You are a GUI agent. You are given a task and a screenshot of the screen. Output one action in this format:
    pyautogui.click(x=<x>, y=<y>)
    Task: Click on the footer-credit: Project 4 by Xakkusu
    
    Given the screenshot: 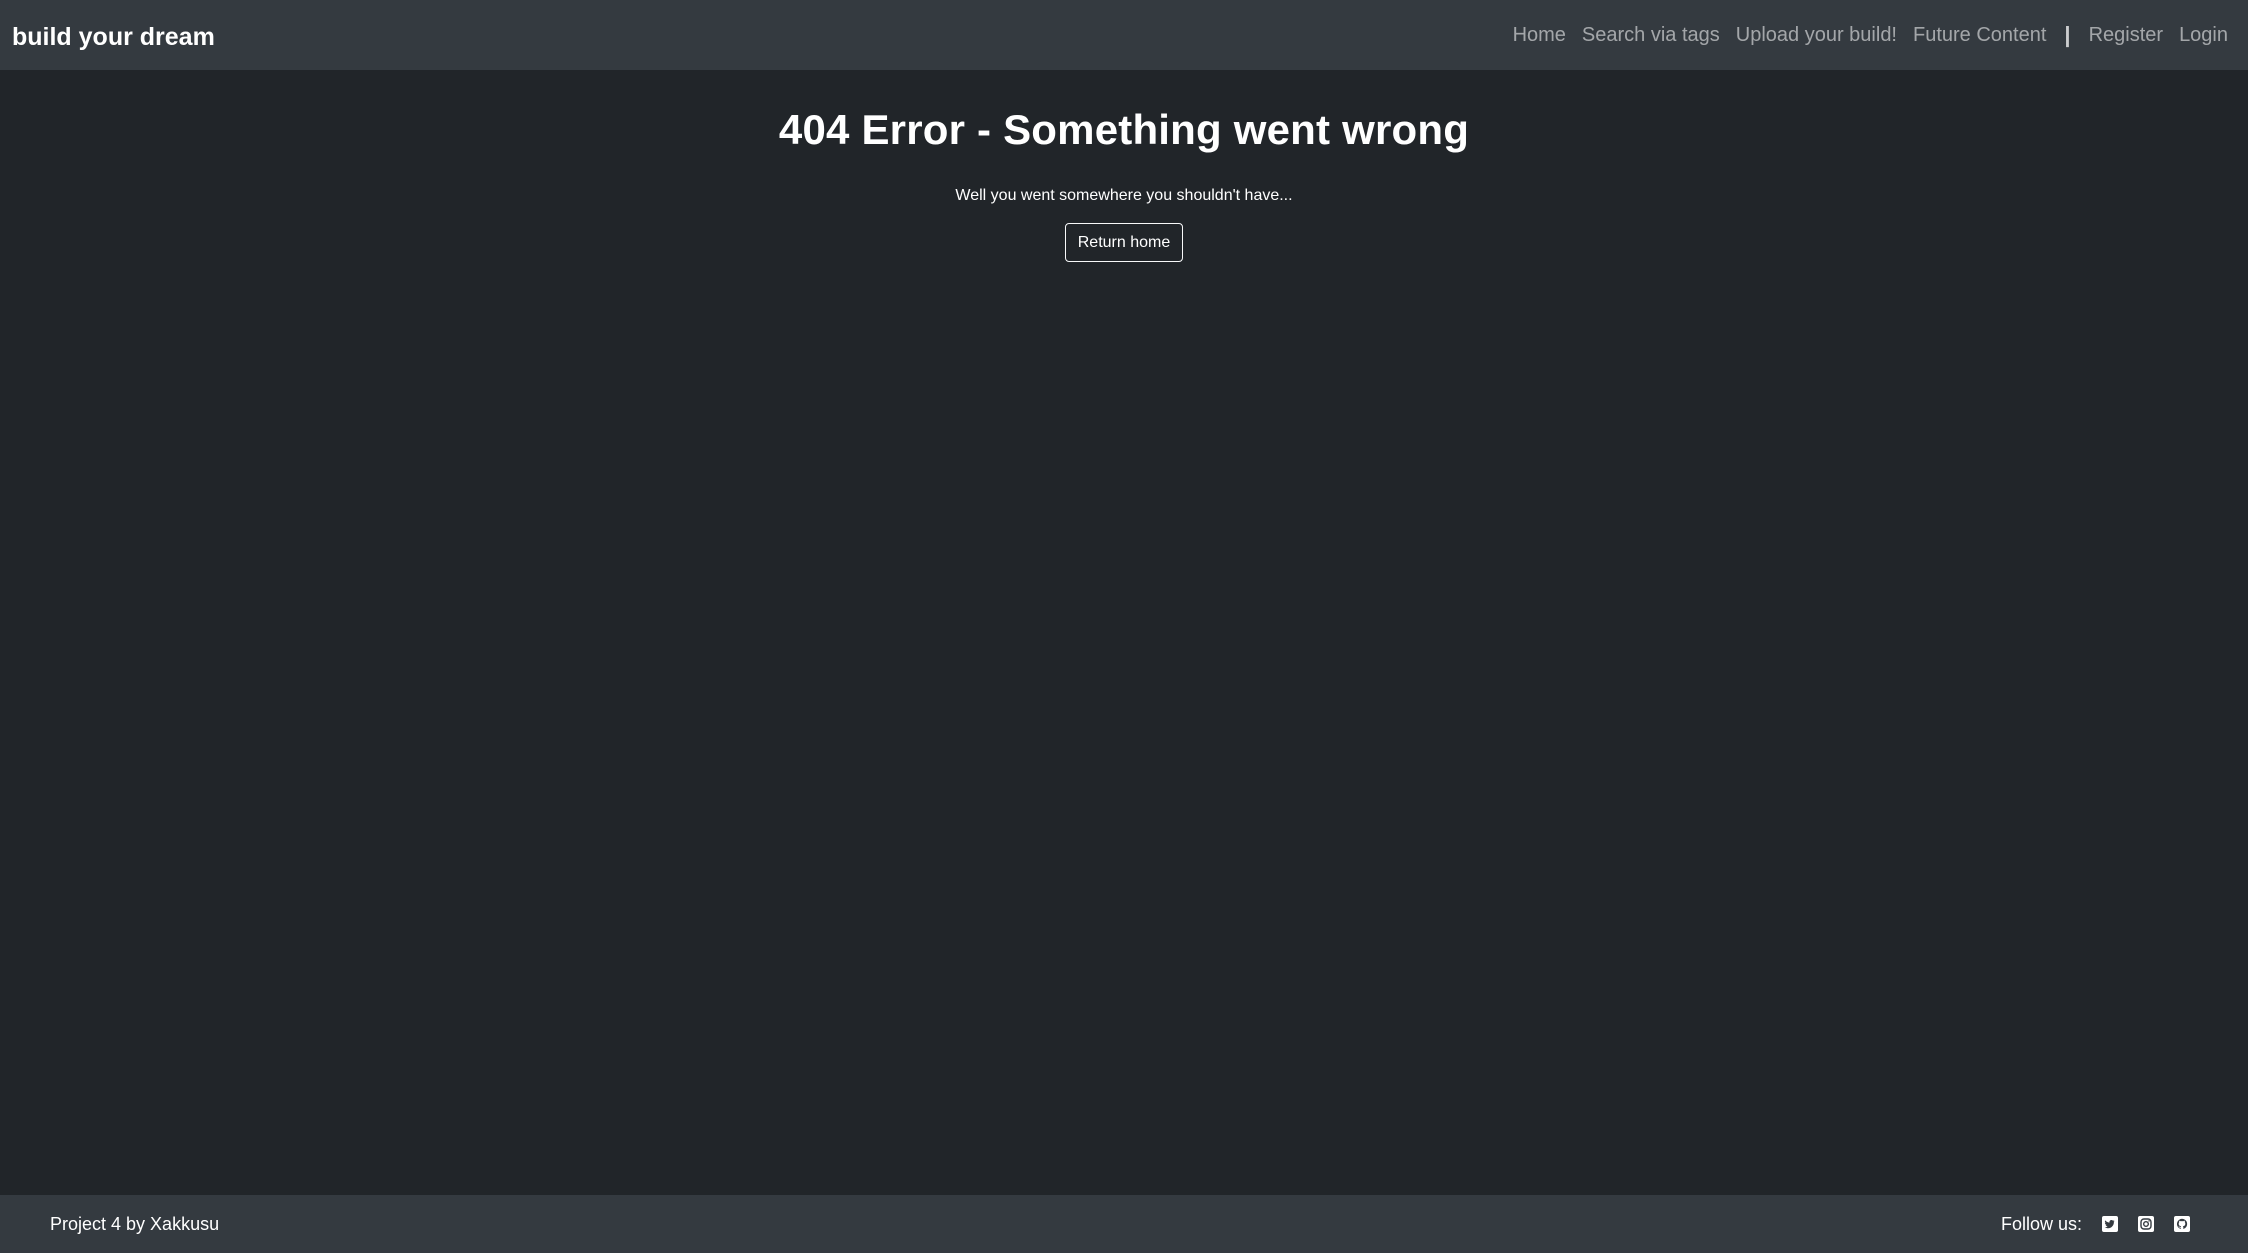 What is the action you would take?
    pyautogui.click(x=135, y=1223)
    